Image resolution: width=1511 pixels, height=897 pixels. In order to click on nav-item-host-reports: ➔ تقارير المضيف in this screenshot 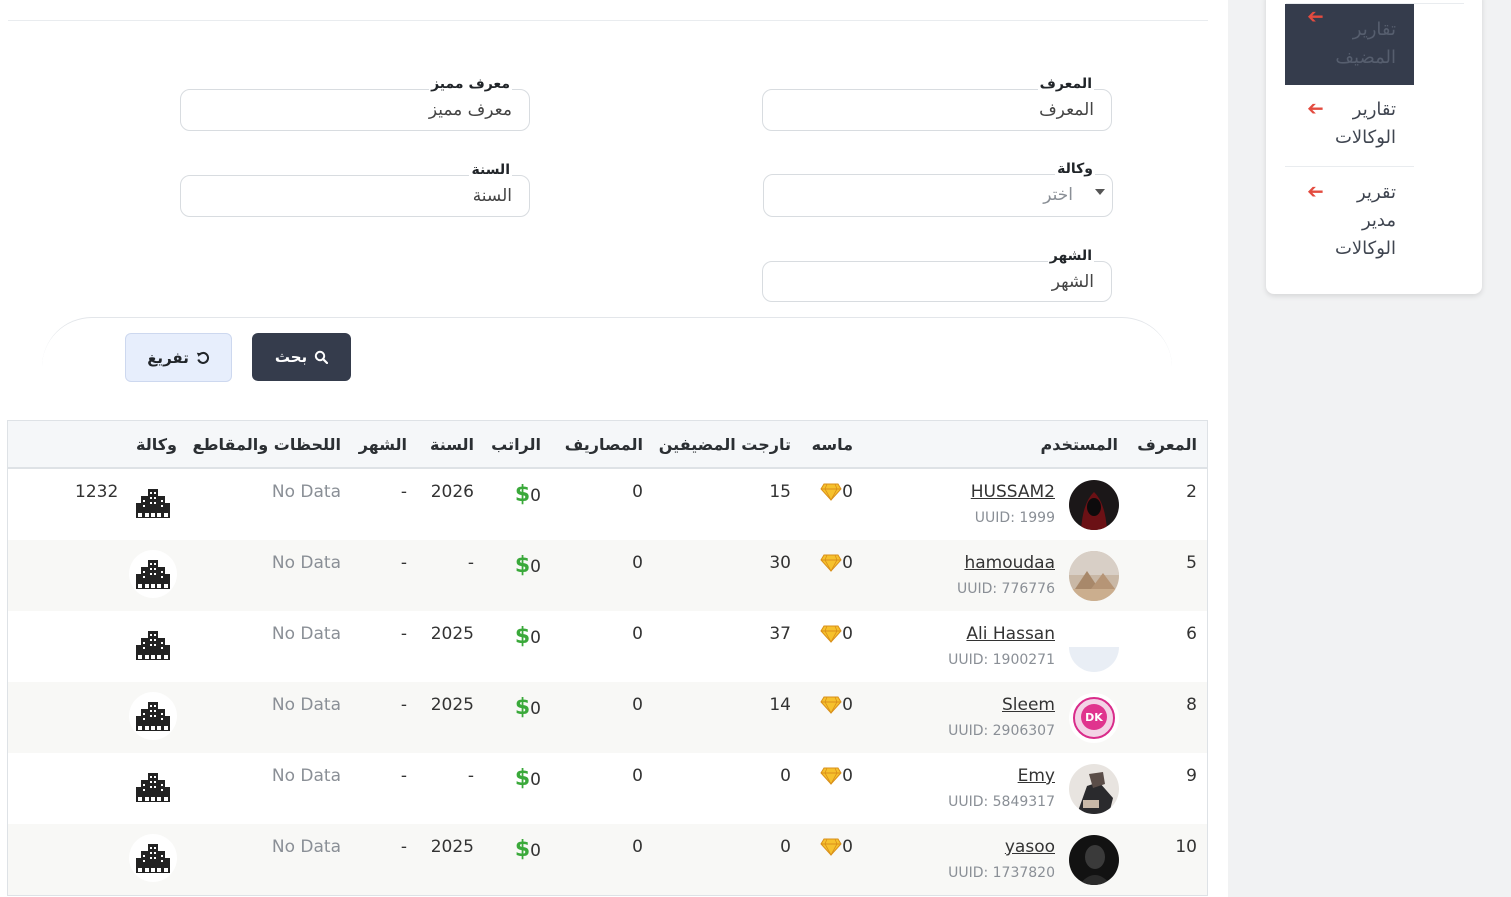, I will do `click(1349, 44)`.